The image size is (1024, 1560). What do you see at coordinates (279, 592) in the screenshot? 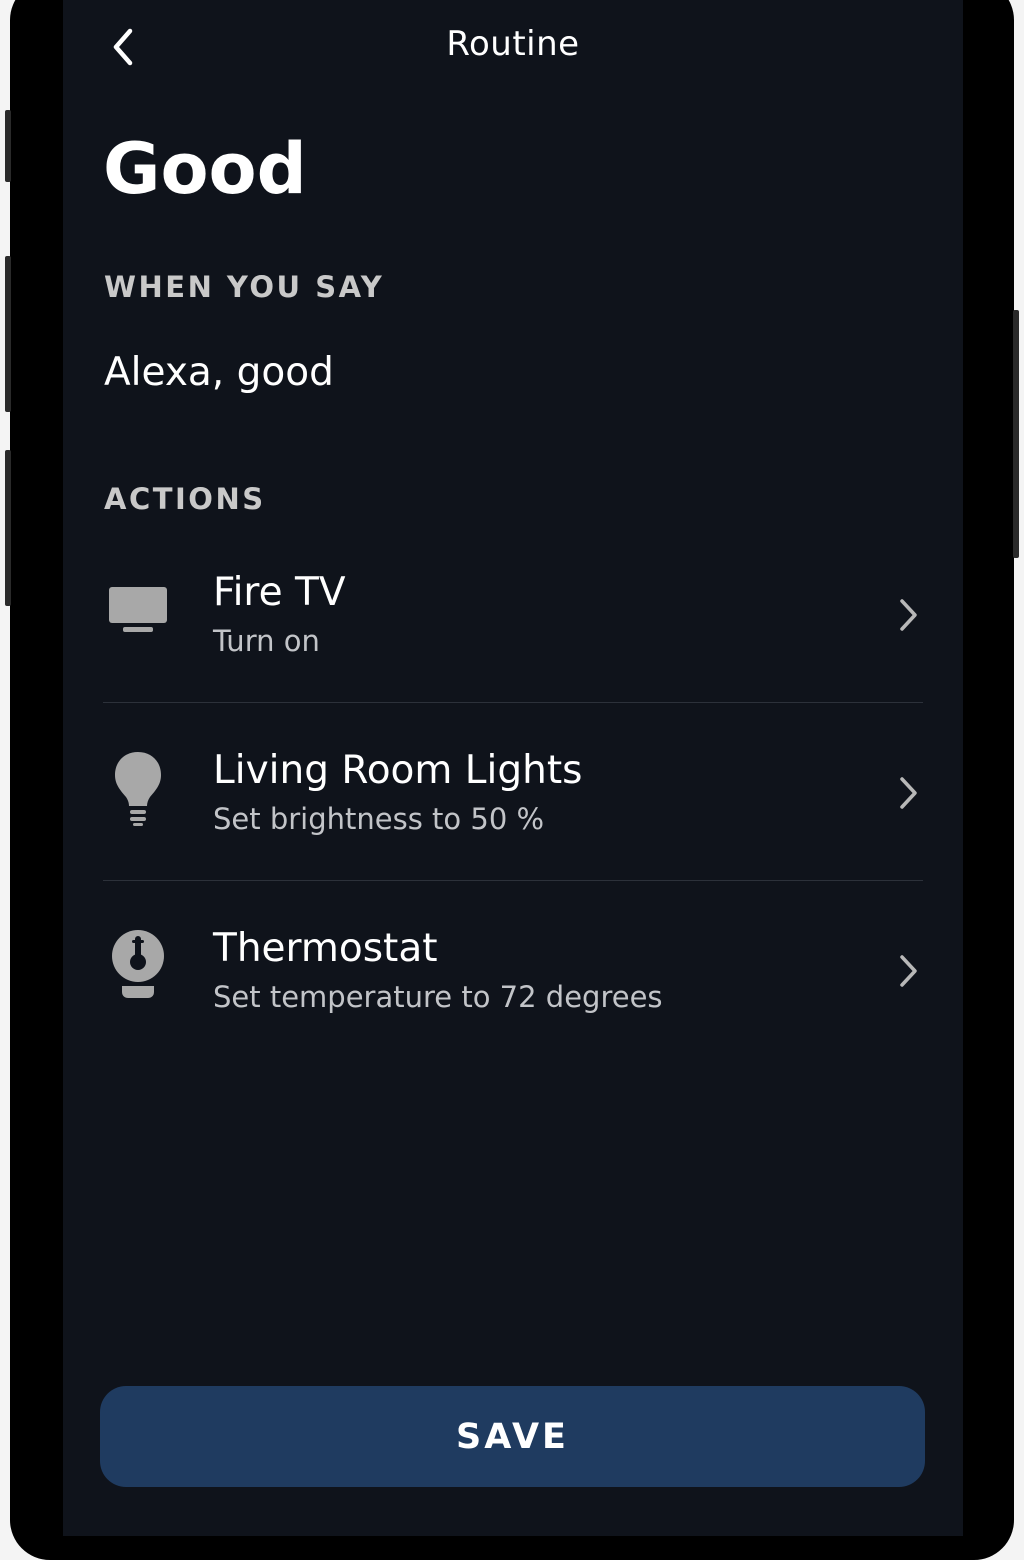
I see `action-title: Fire TV` at bounding box center [279, 592].